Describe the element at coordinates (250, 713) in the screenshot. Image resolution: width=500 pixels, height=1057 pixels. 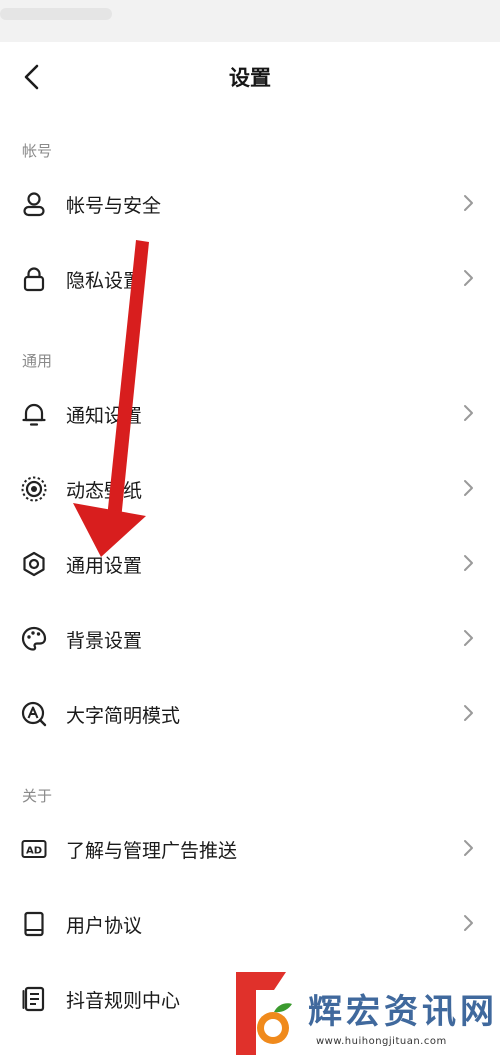
I see `settings-item-large-font-mode: 大字简明模式` at that location.